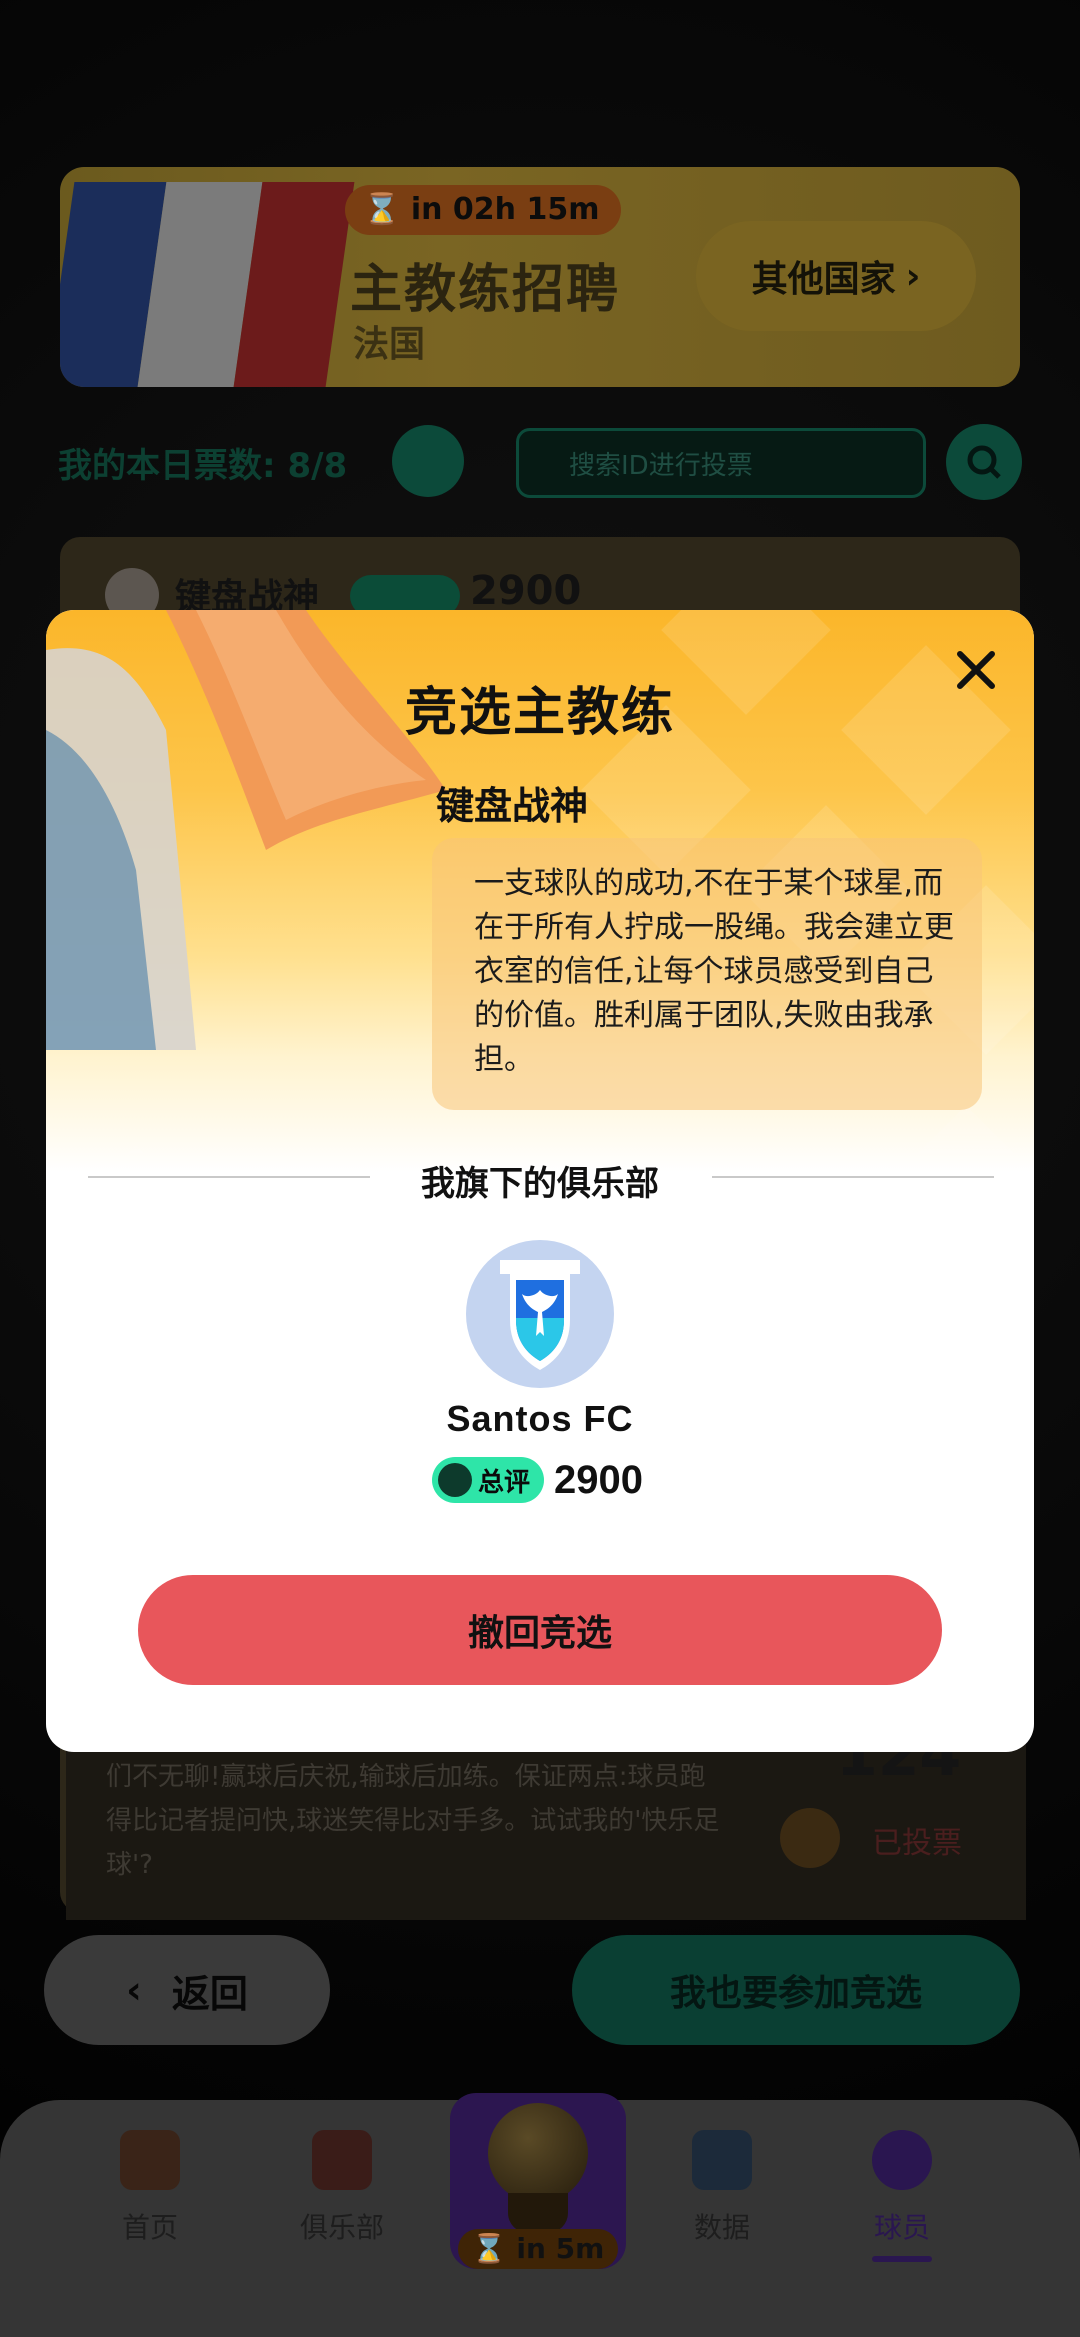 The width and height of the screenshot is (1080, 2337). Describe the element at coordinates (721, 2227) in the screenshot. I see `tab-data-label: 数据` at that location.